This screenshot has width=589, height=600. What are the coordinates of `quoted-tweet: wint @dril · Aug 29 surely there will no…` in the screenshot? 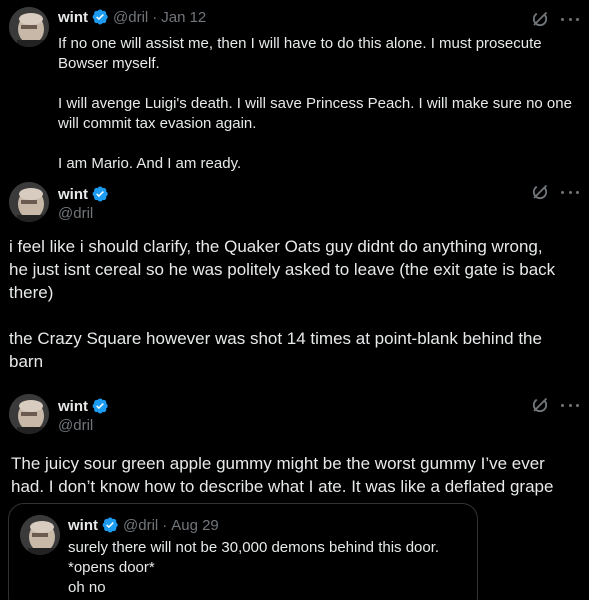 It's located at (243, 551).